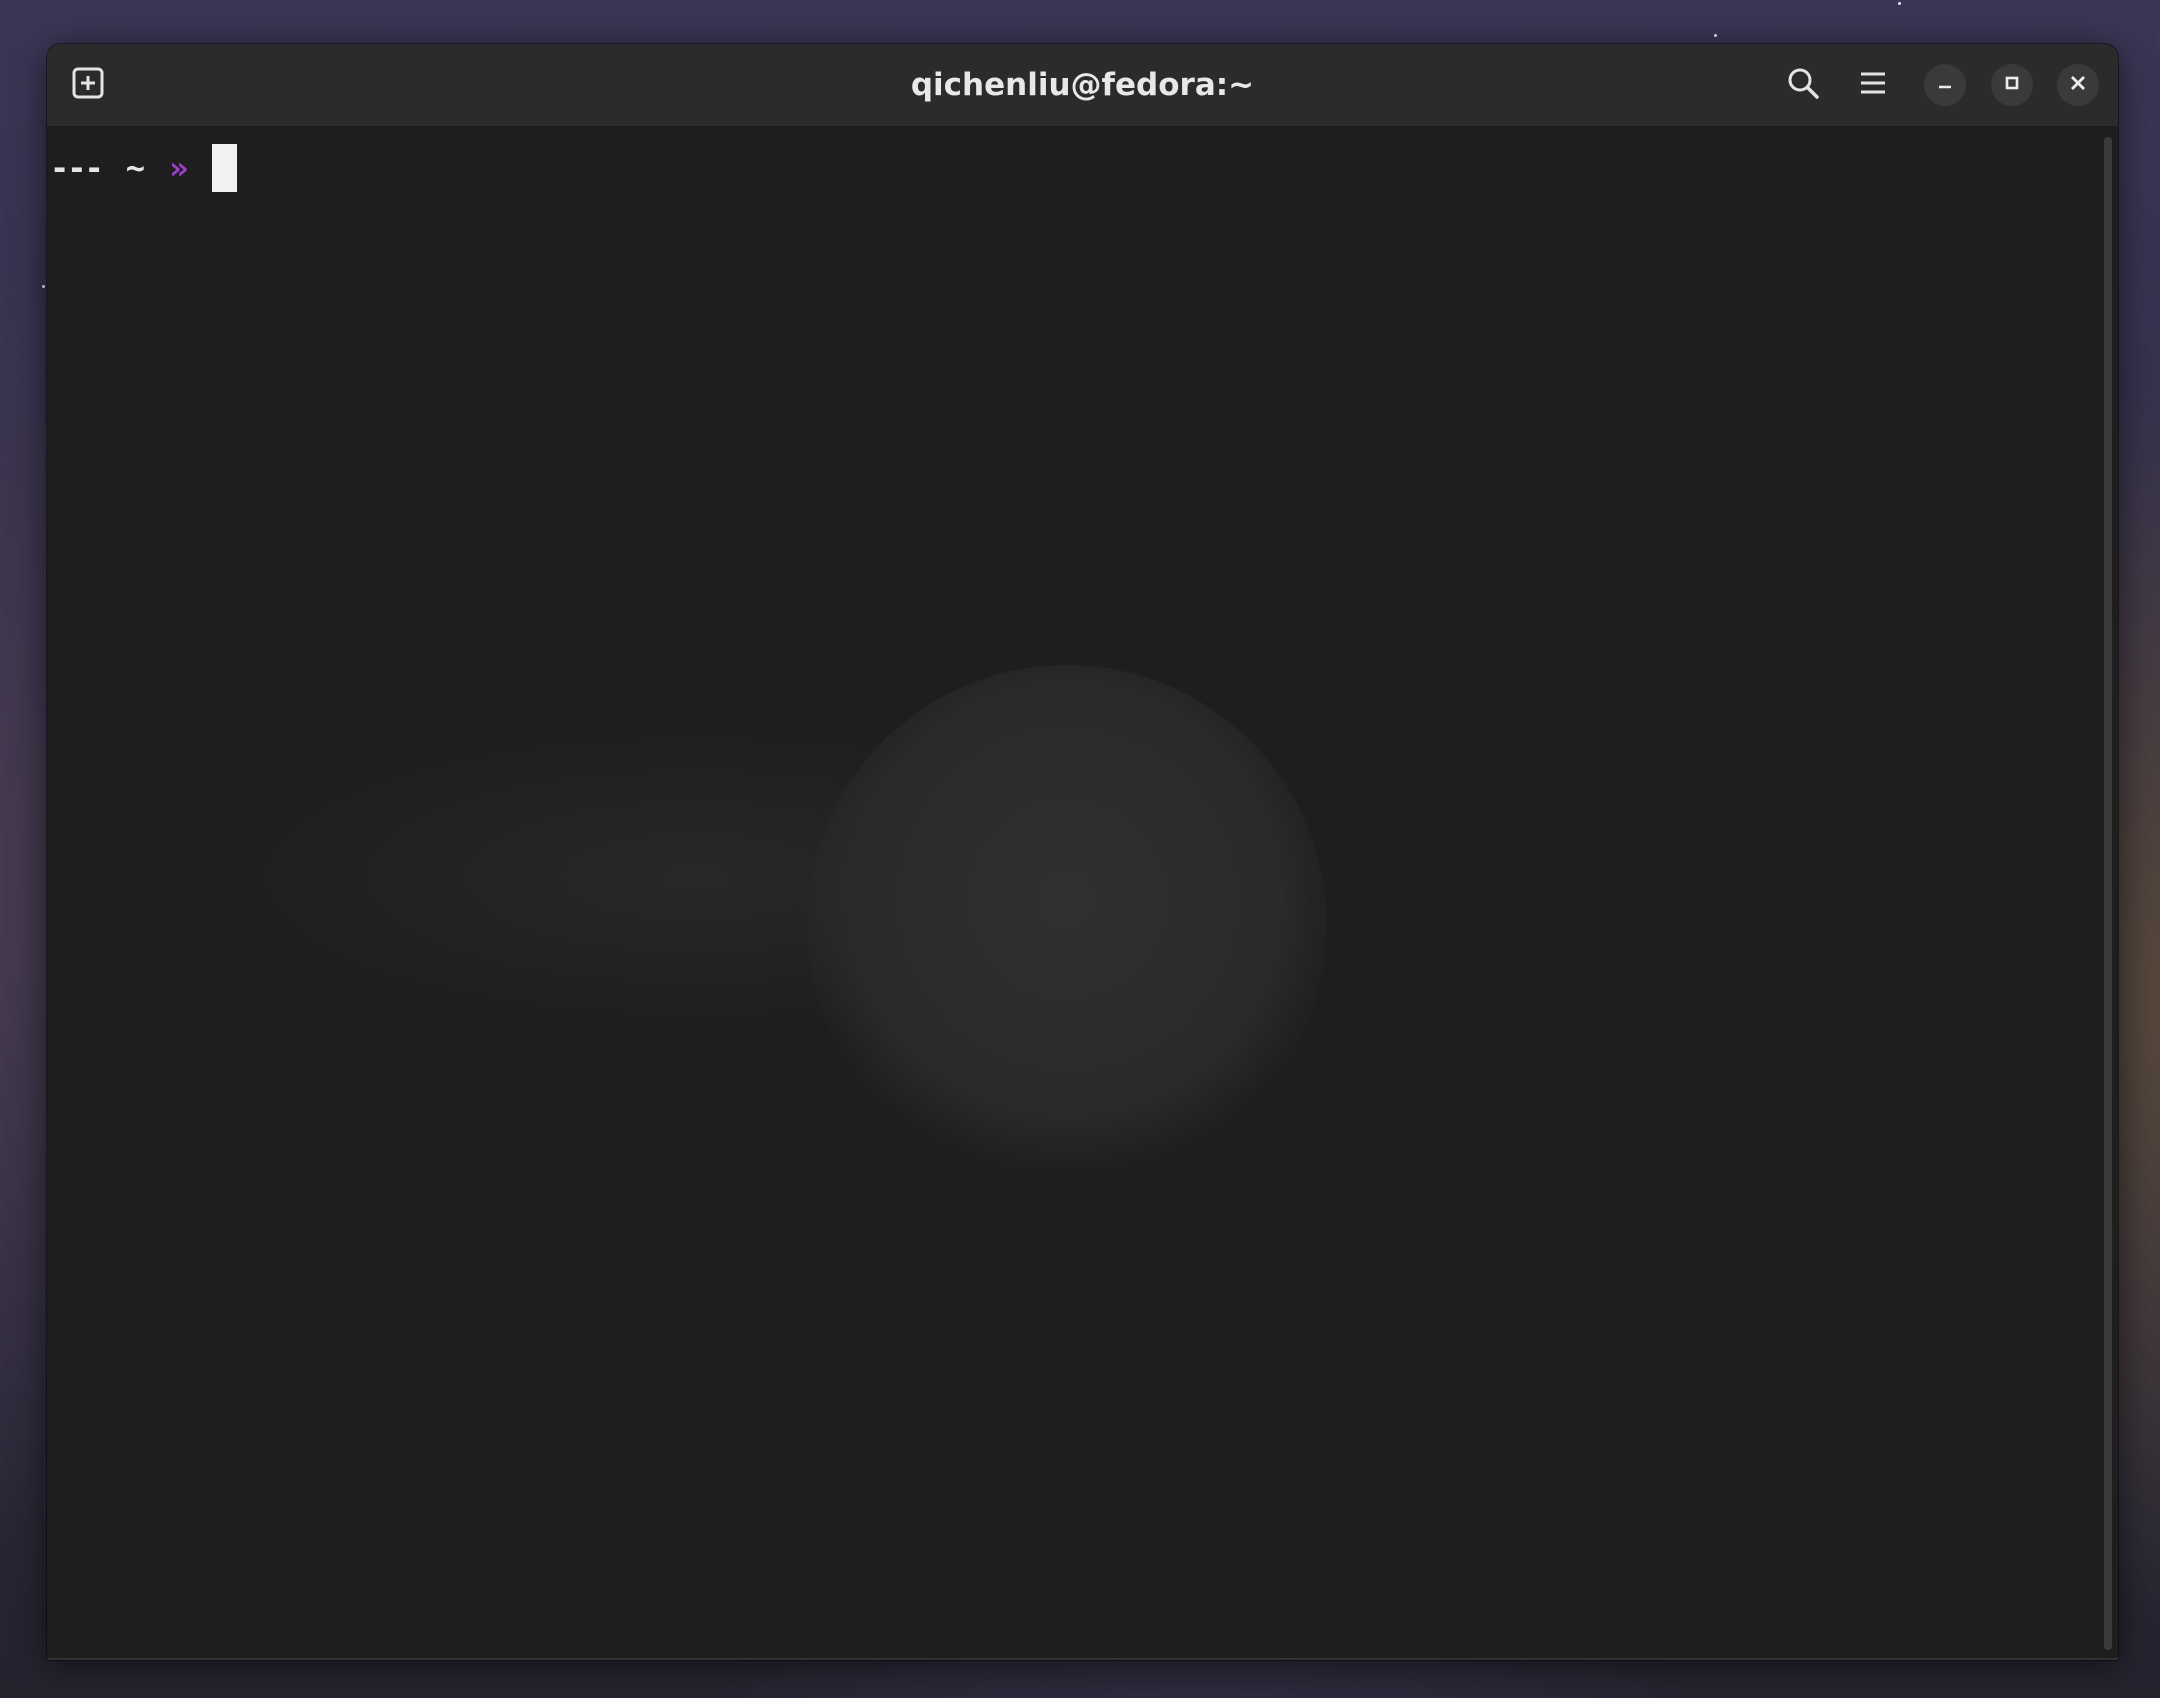  I want to click on prompt-symbol: », so click(179, 168).